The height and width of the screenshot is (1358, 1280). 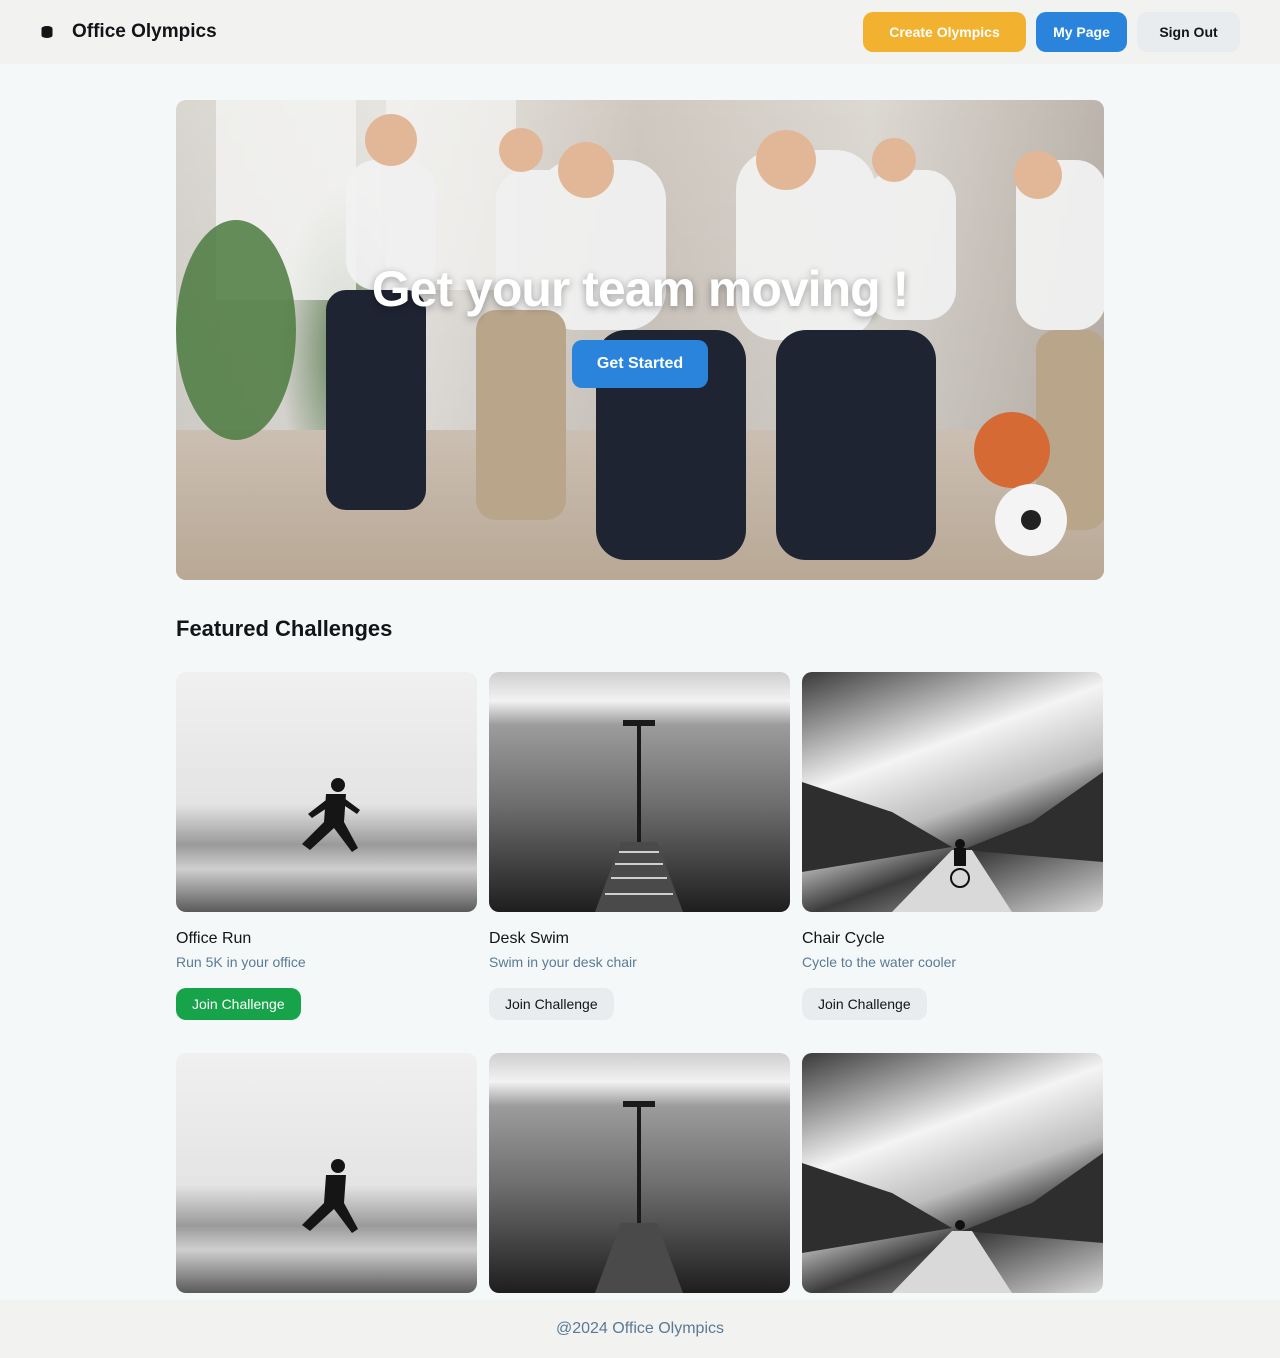 I want to click on brand: Office Olympics, so click(x=128, y=32).